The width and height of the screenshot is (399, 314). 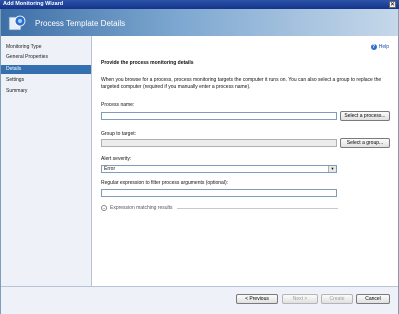 I want to click on group-target-label: Group to target:, so click(x=119, y=134).